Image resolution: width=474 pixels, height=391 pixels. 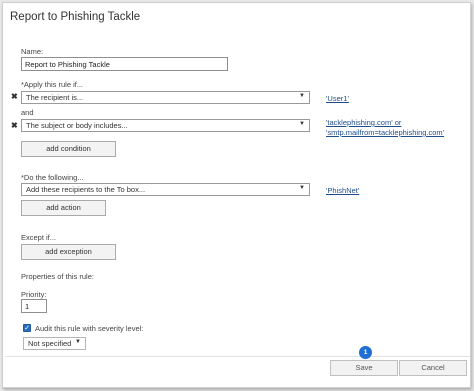 I want to click on checkmark-icon: ✓, so click(x=27, y=328).